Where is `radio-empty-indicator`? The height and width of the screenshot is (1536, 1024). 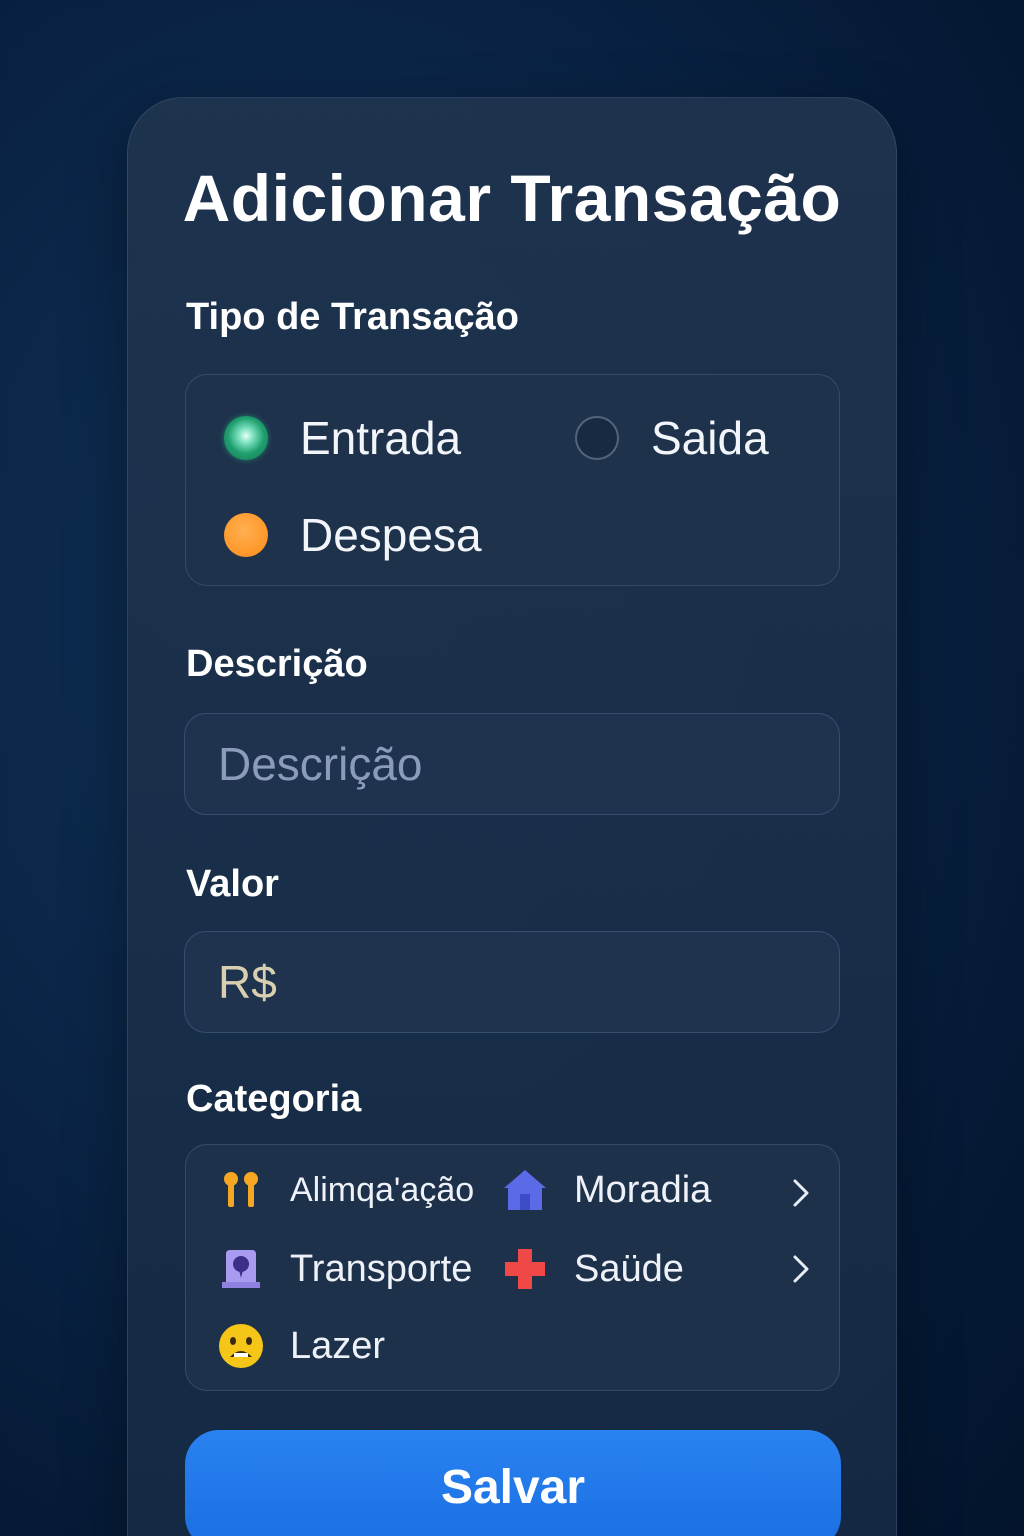
radio-empty-indicator is located at coordinates (597, 438).